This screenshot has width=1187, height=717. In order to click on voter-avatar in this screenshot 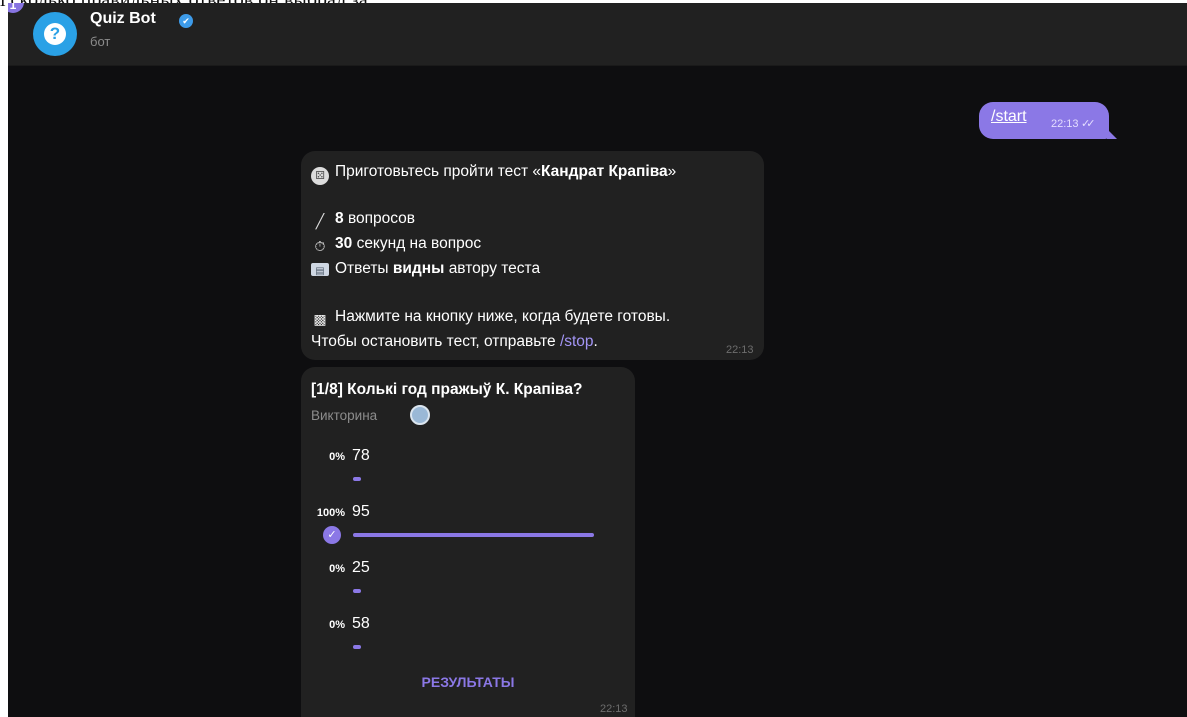, I will do `click(420, 415)`.